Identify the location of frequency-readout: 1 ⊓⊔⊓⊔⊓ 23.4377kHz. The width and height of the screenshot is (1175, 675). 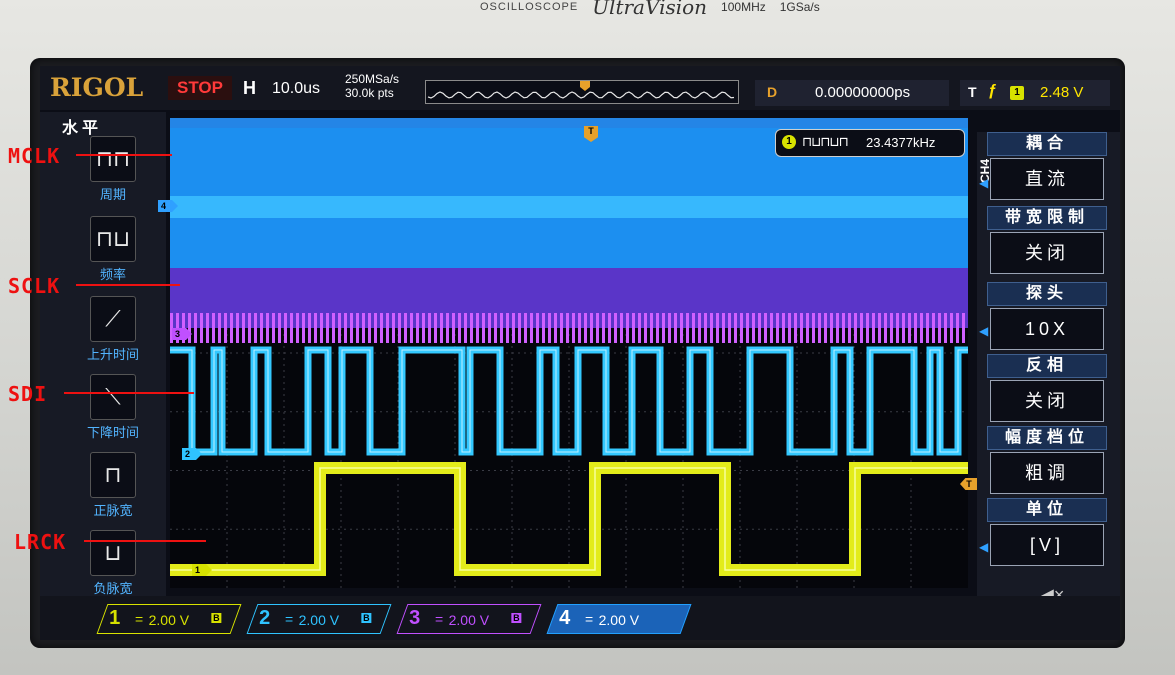
(870, 143).